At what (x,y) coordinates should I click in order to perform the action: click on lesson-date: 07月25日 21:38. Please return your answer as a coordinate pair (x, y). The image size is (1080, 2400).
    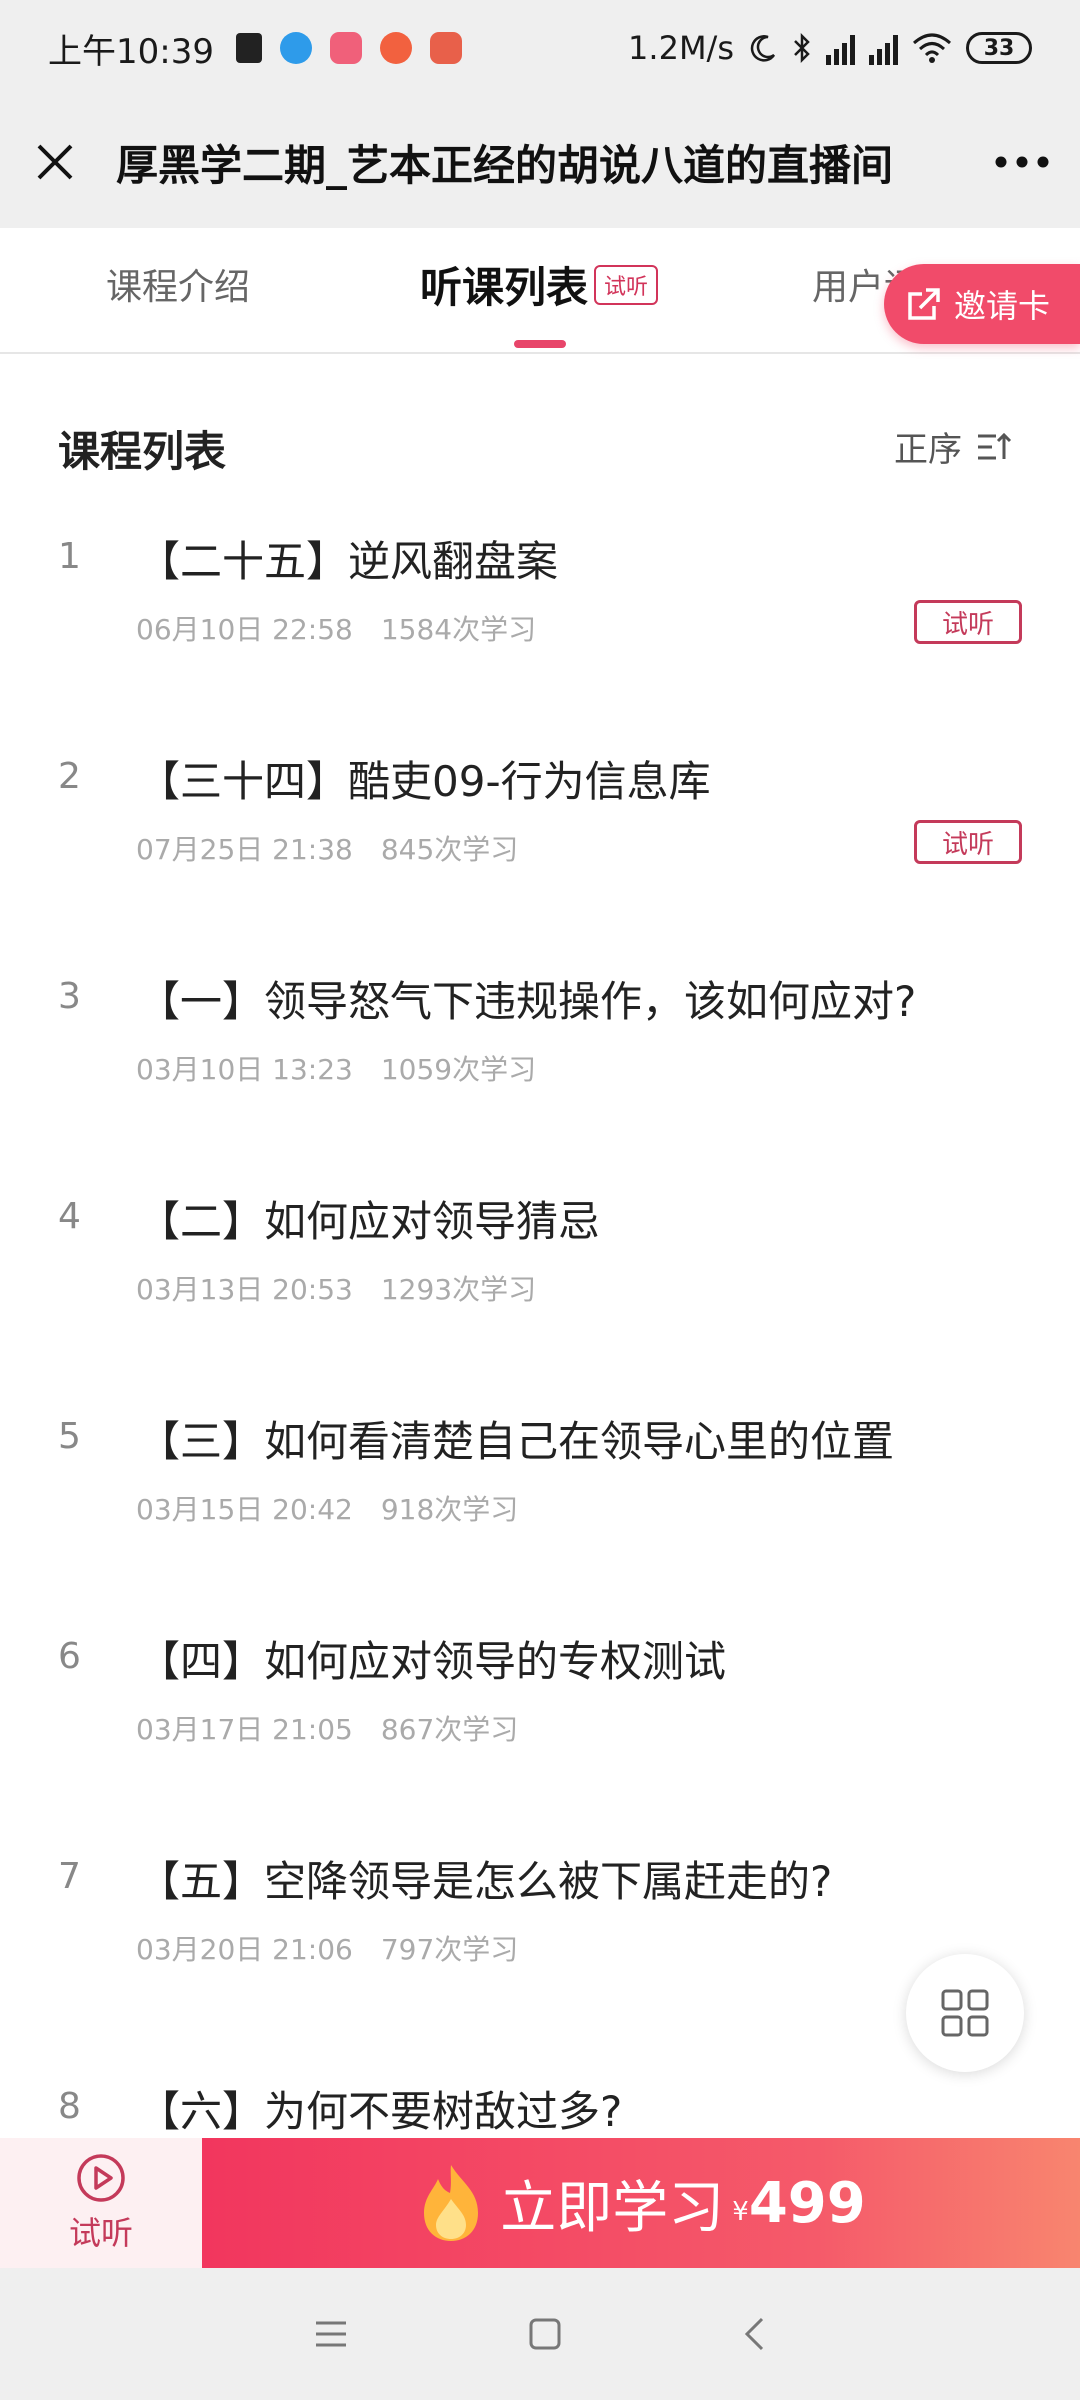
    Looking at the image, I should click on (244, 849).